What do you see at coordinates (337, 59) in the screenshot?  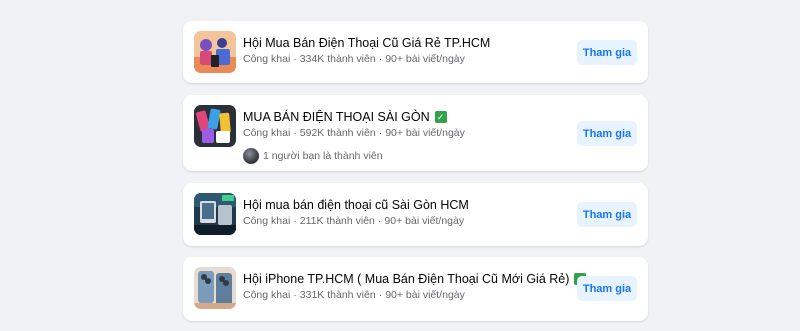 I see `group-members: 334K thành viên` at bounding box center [337, 59].